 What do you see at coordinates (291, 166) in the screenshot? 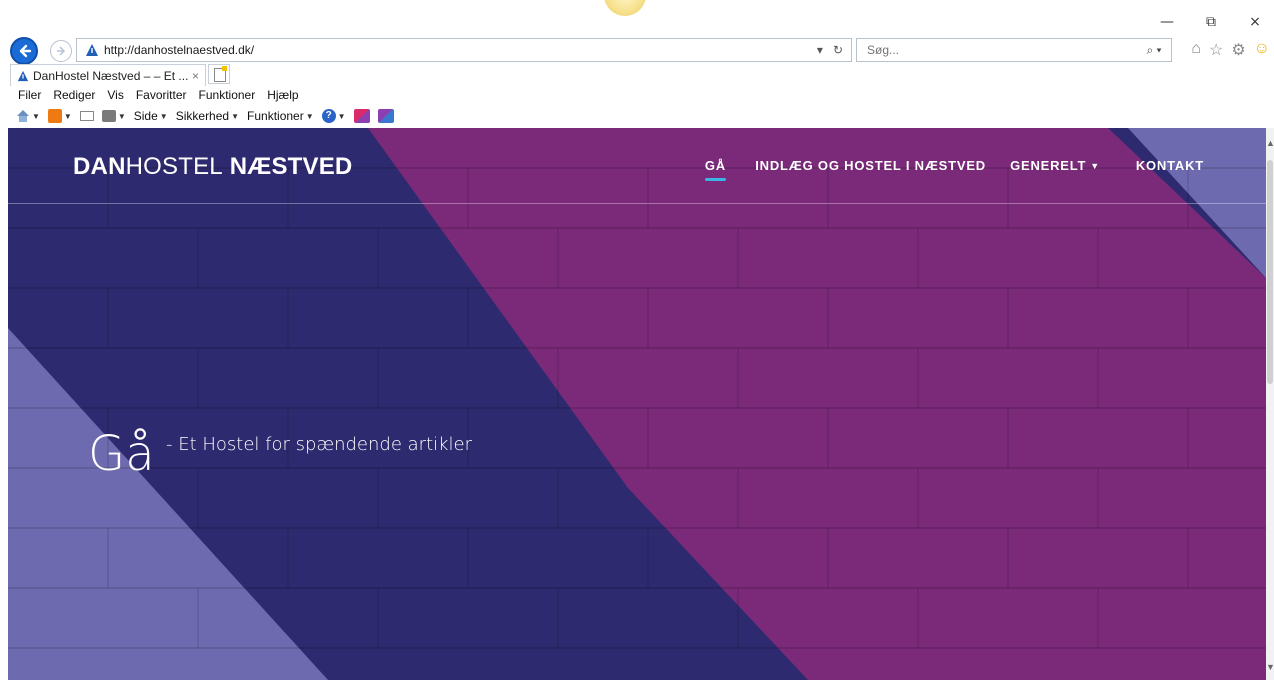
I see `logo-part-naestved: NÆSTVED` at bounding box center [291, 166].